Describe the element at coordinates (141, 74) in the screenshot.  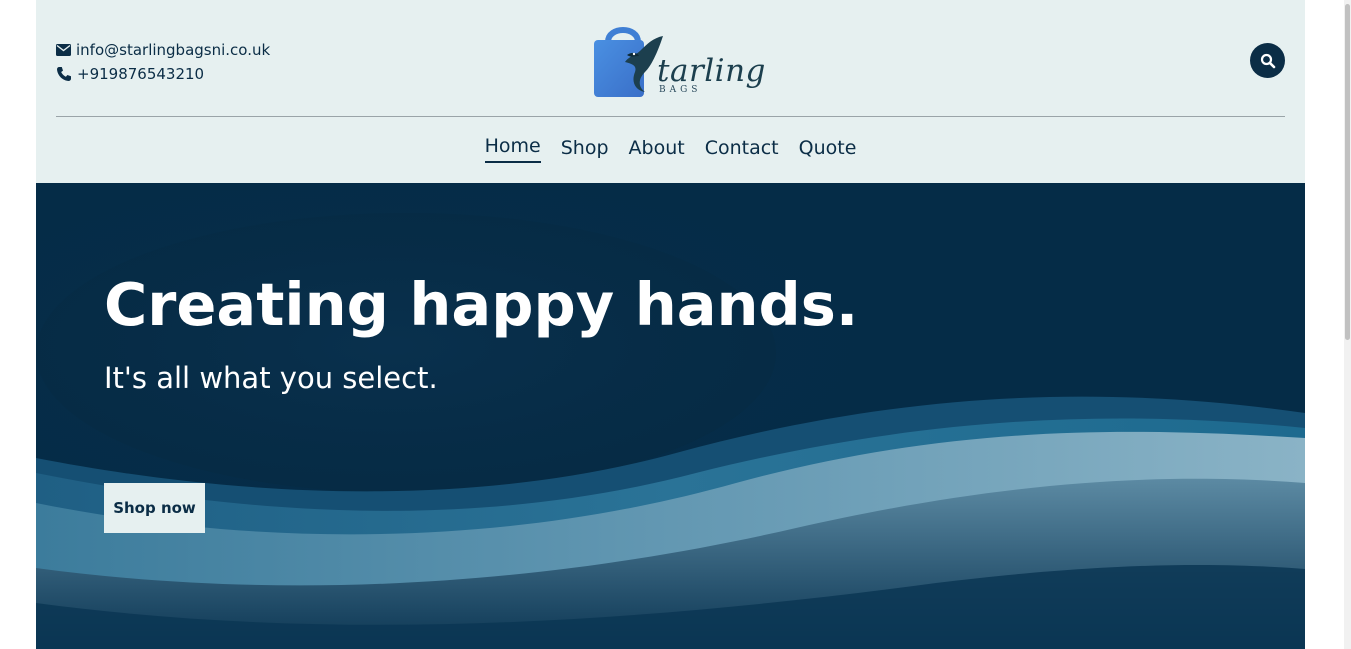
I see `phone-text: +919876543210` at that location.